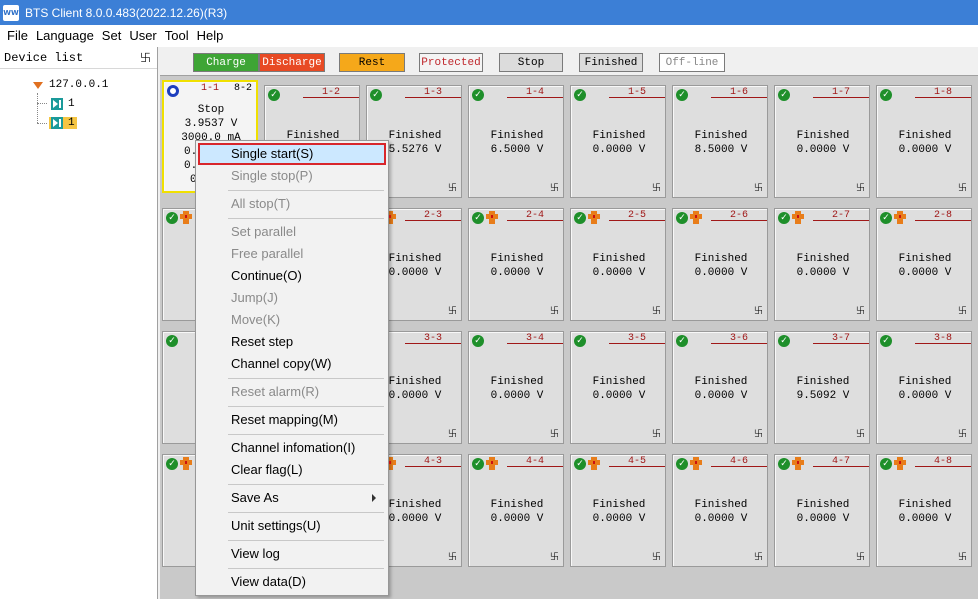 The image size is (978, 599). I want to click on tree-line, so click(37, 108).